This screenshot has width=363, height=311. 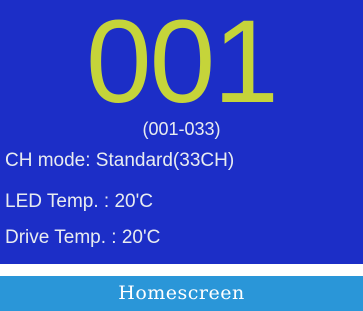 I want to click on led-temperature-status: LED Temp. : 20'C, so click(x=79, y=201).